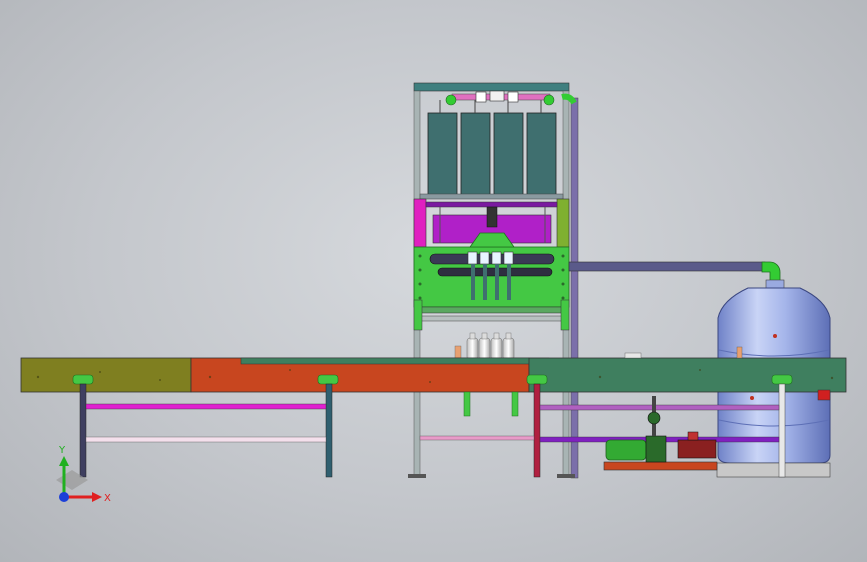  I want to click on conveyor-end-cap, so click(824, 395).